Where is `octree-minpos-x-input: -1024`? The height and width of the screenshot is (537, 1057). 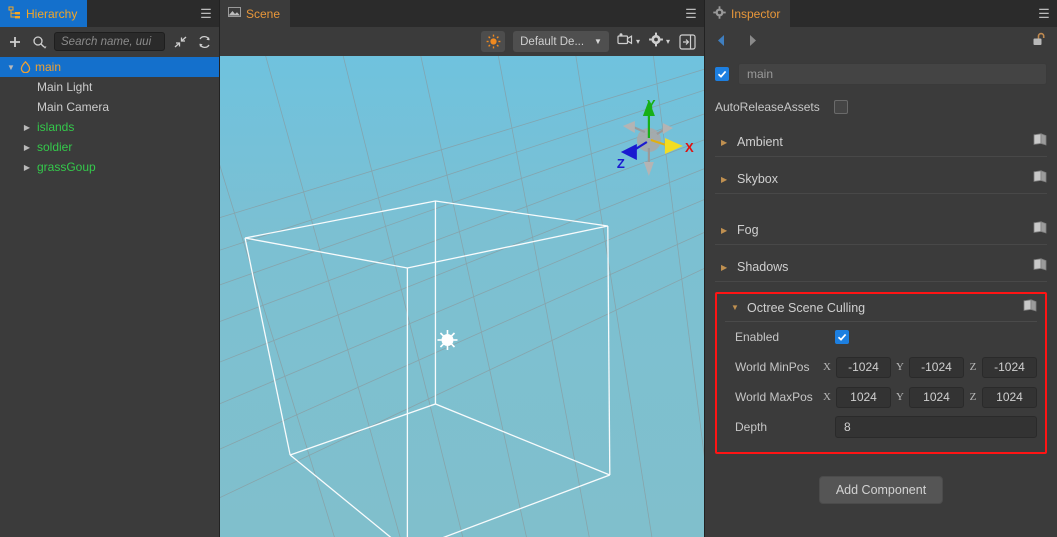 octree-minpos-x-input: -1024 is located at coordinates (863, 367).